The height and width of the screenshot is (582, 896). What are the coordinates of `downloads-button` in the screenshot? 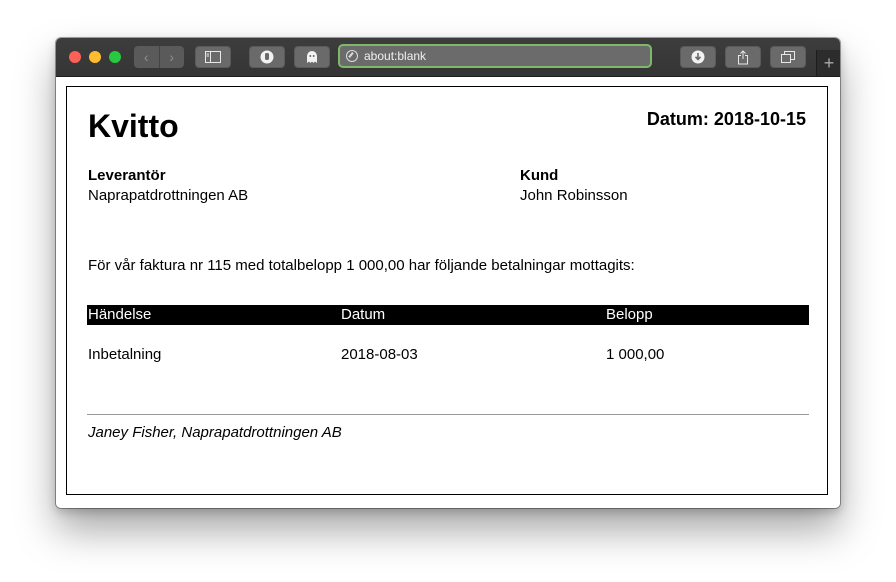 It's located at (698, 57).